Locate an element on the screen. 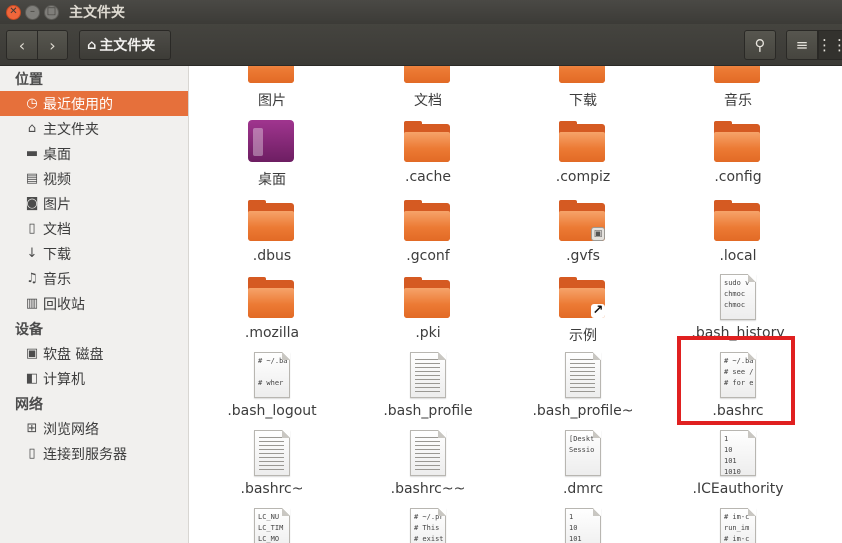  sidebar-item: ◷ 最近使用的 is located at coordinates (94, 103).